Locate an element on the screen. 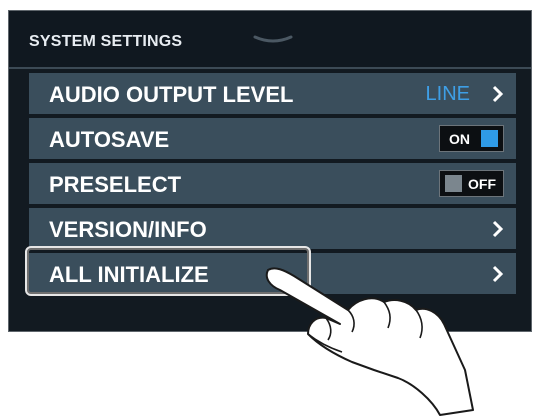  autosave-toggle-text: ON is located at coordinates (459, 139).